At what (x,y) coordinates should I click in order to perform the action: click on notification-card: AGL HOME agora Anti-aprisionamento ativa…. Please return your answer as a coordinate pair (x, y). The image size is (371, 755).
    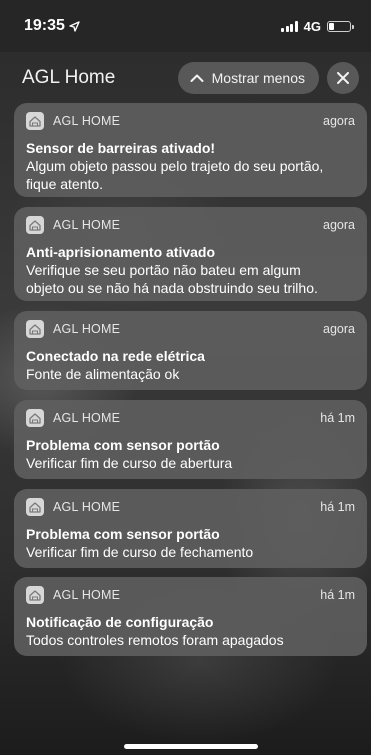
    Looking at the image, I should click on (190, 254).